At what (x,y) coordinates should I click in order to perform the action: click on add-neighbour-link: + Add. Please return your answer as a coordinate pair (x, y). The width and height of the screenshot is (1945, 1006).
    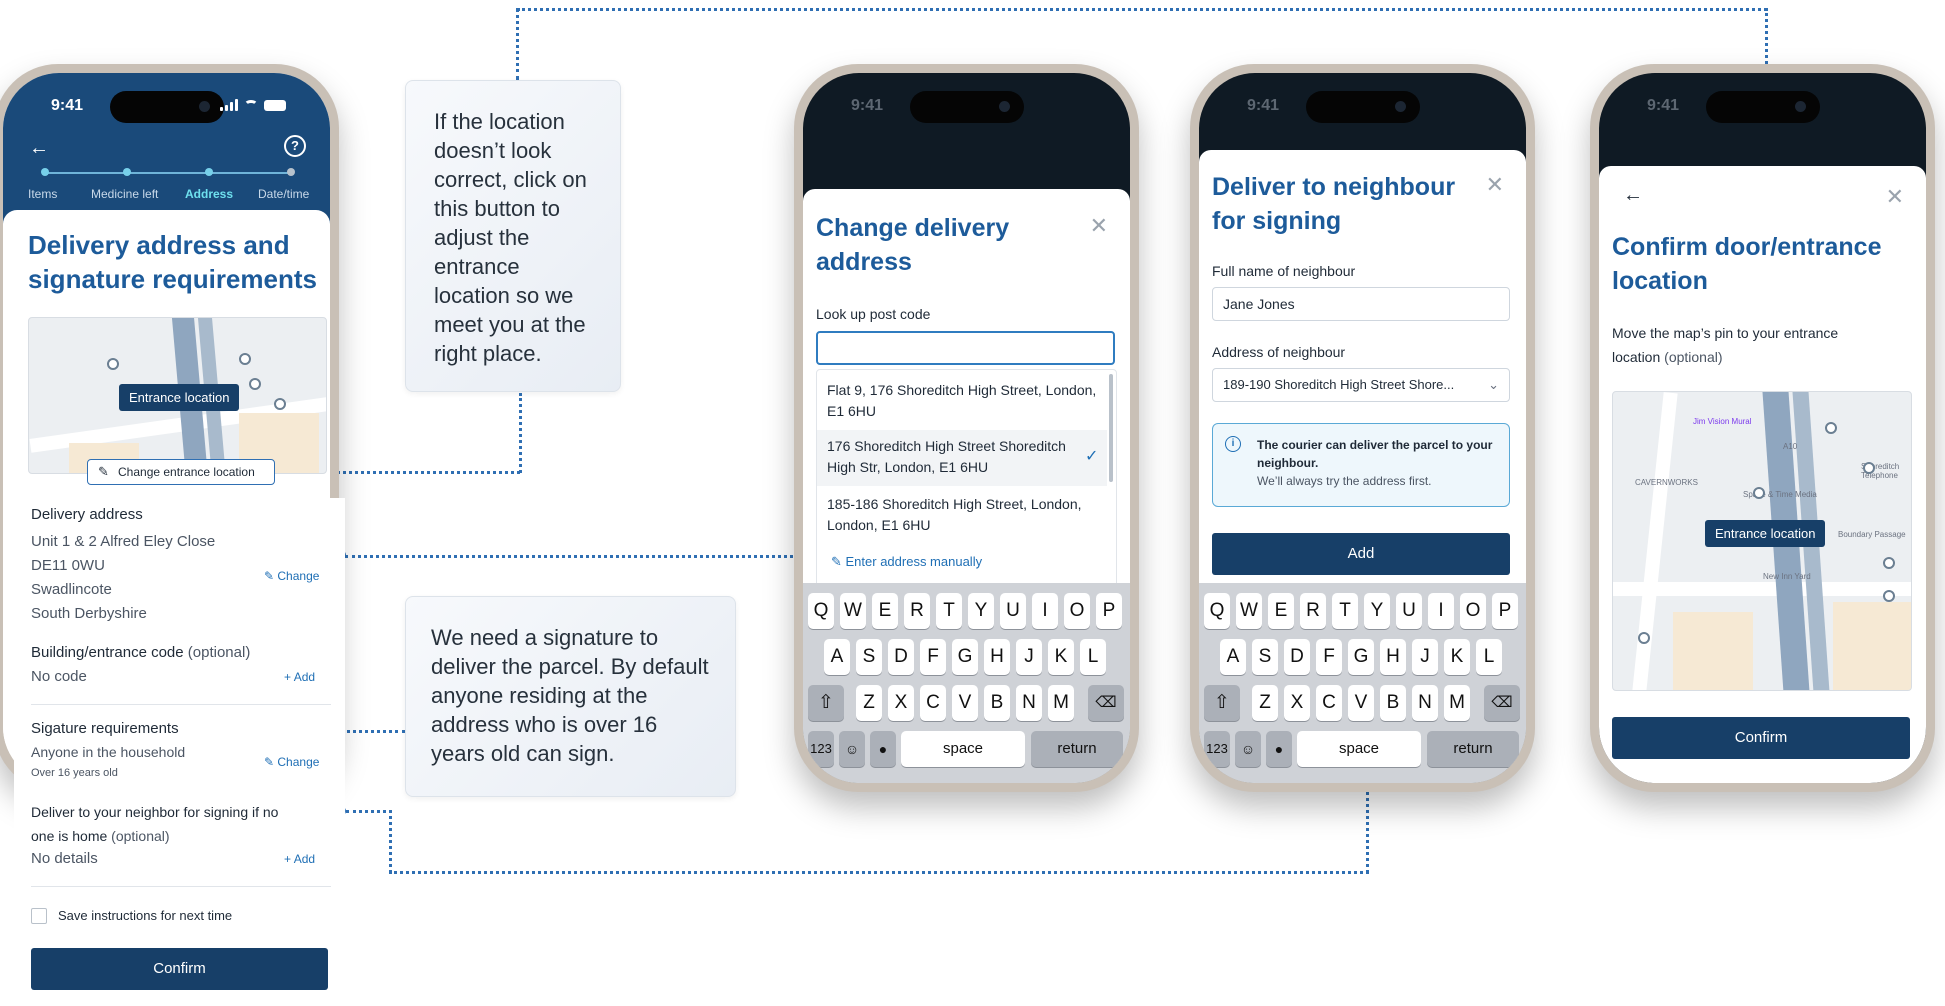
    Looking at the image, I should click on (299, 859).